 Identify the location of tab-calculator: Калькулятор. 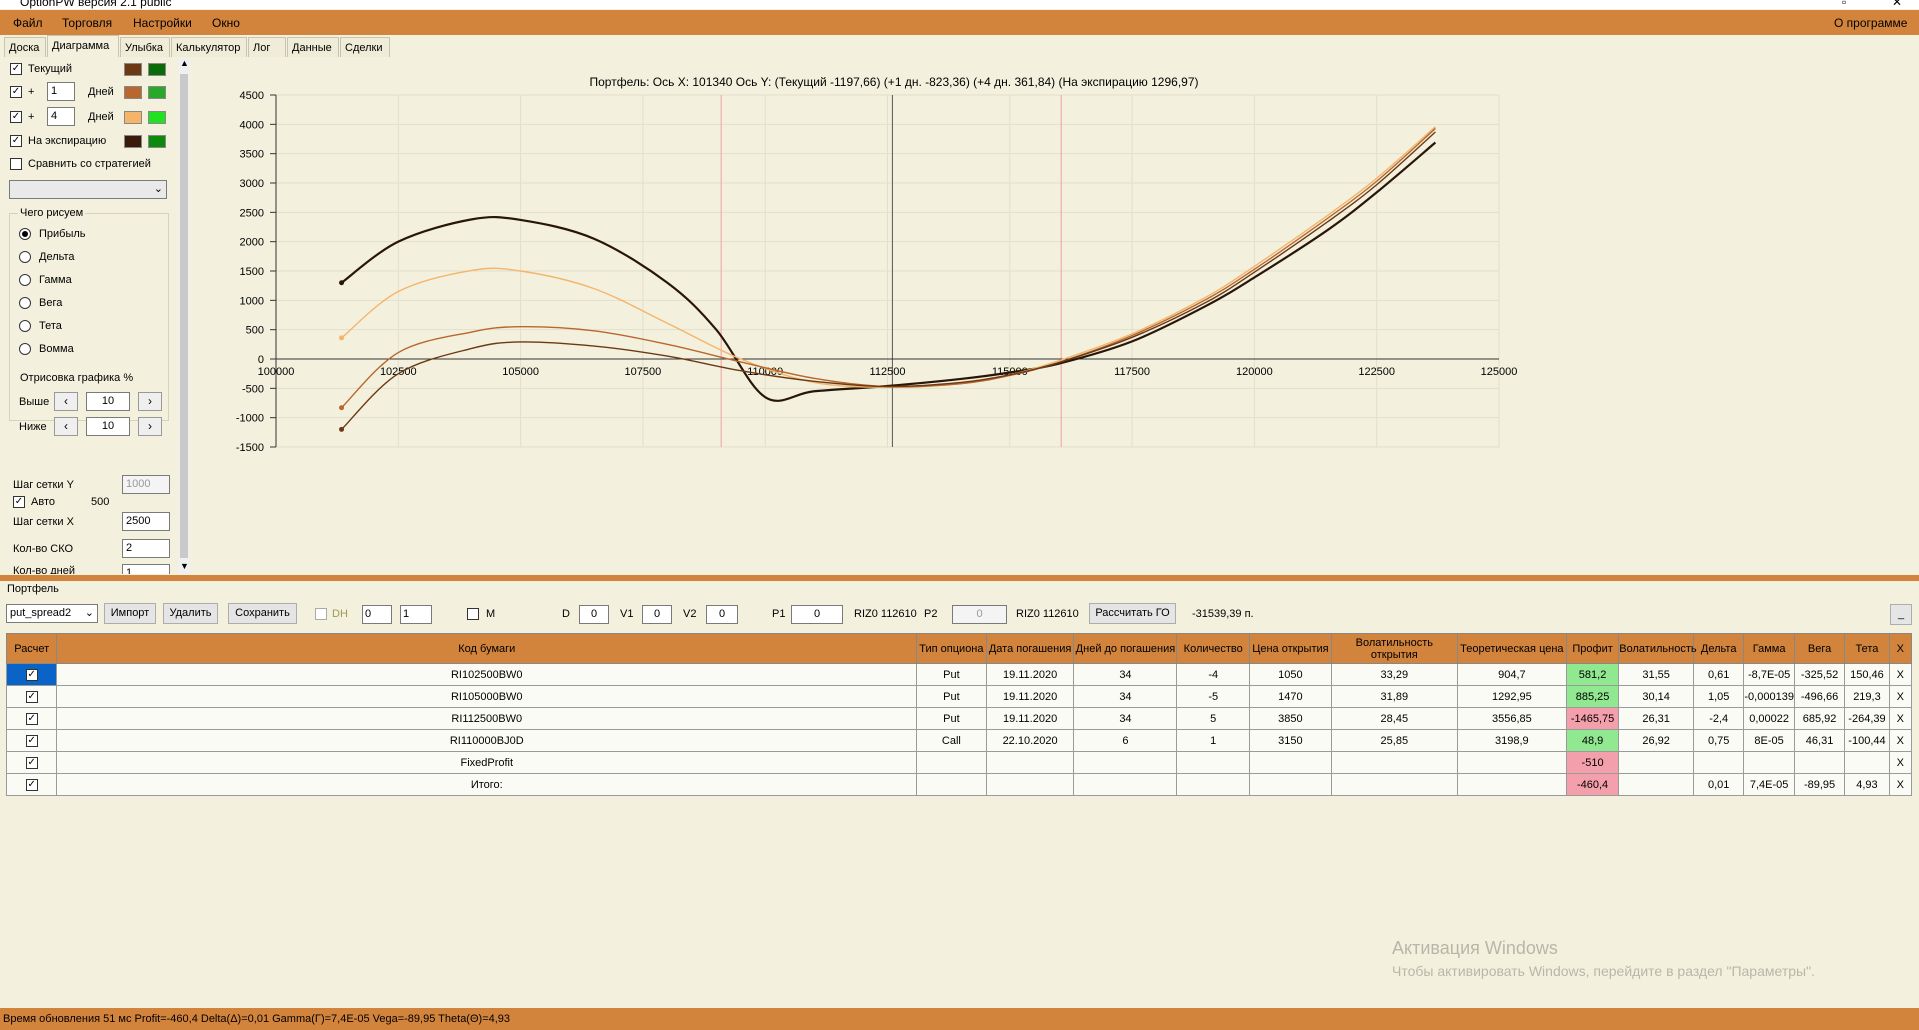
(209, 47).